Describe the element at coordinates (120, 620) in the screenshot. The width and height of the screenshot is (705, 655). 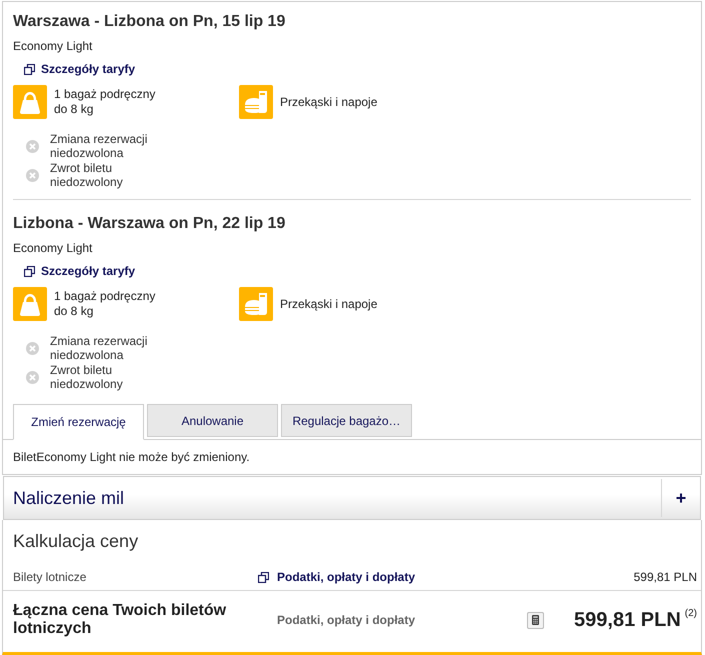
I see `price-label: Łączna cena Twoich biletów lotniczych` at that location.